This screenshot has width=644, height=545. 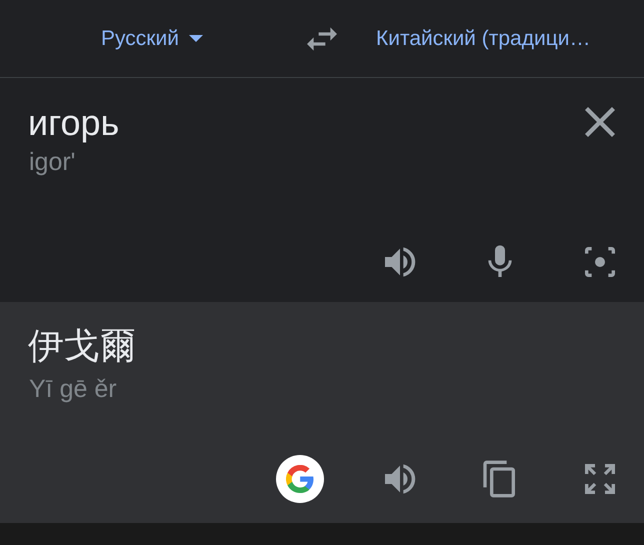 What do you see at coordinates (195, 38) in the screenshot?
I see `caret-icon` at bounding box center [195, 38].